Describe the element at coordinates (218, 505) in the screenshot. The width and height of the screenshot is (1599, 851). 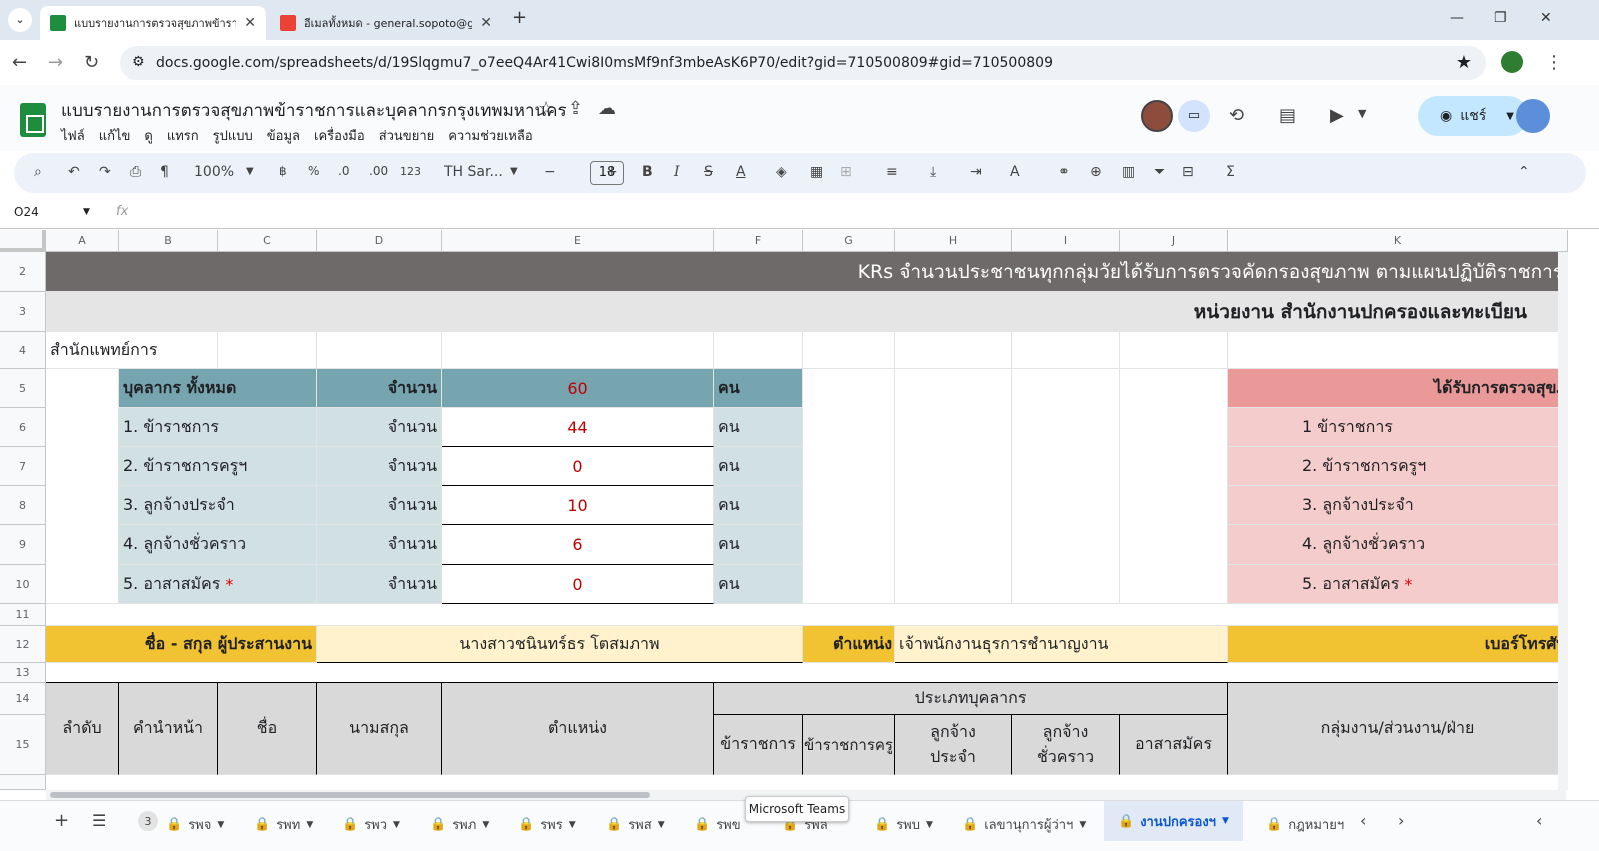
I see `category-label: 3. ลูกจ้างประจำ` at that location.